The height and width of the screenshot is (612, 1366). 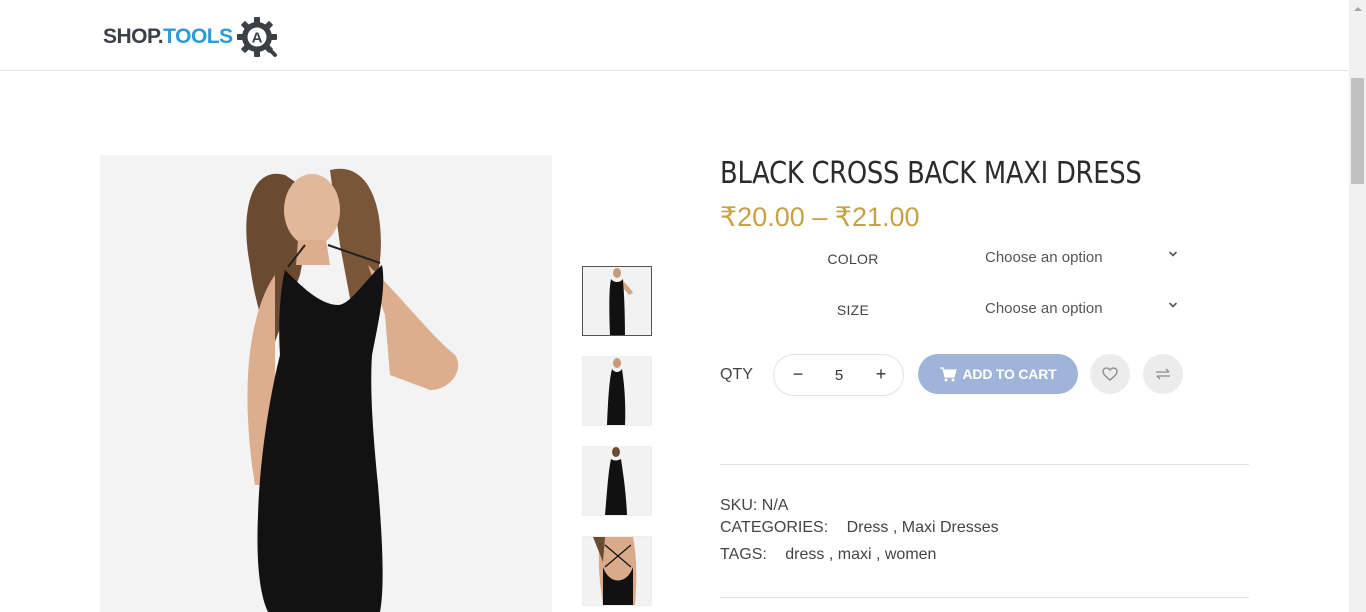 I want to click on dress-front-thumb-image, so click(x=617, y=301).